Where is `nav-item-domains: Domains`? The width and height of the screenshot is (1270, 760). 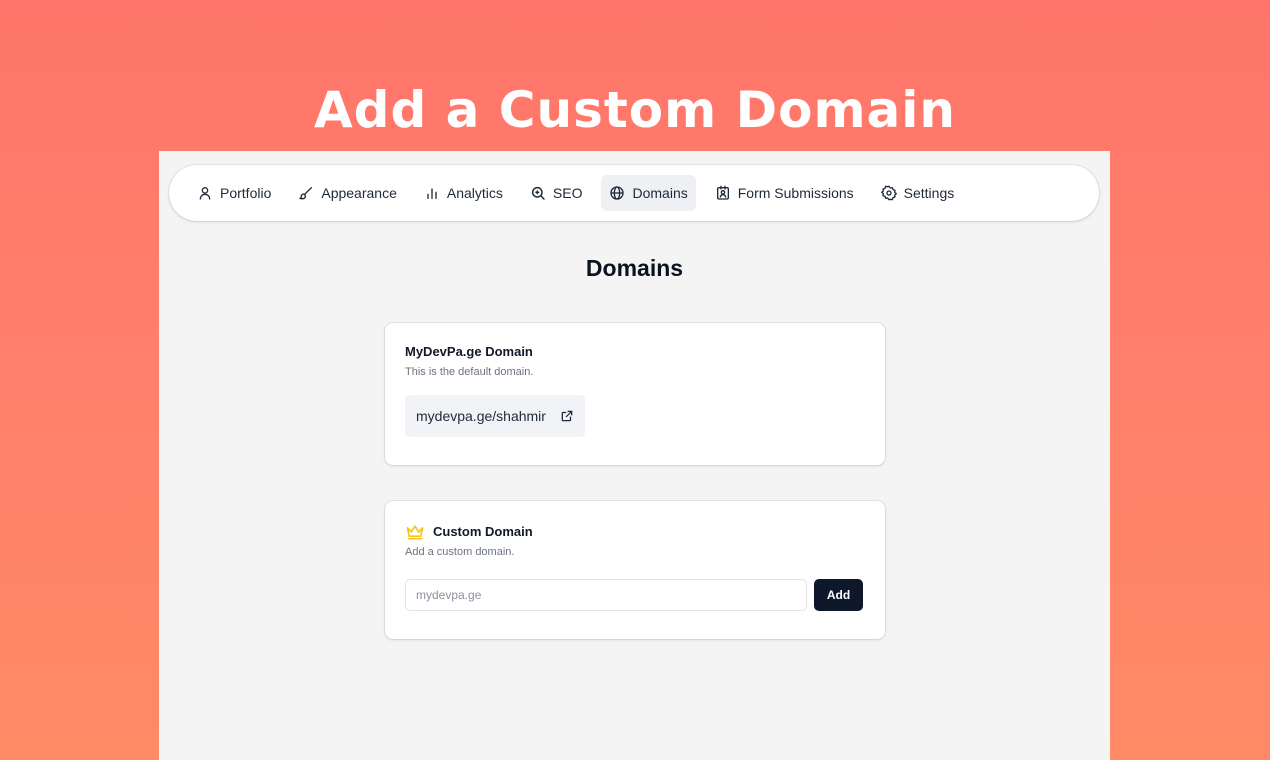
nav-item-domains: Domains is located at coordinates (648, 193).